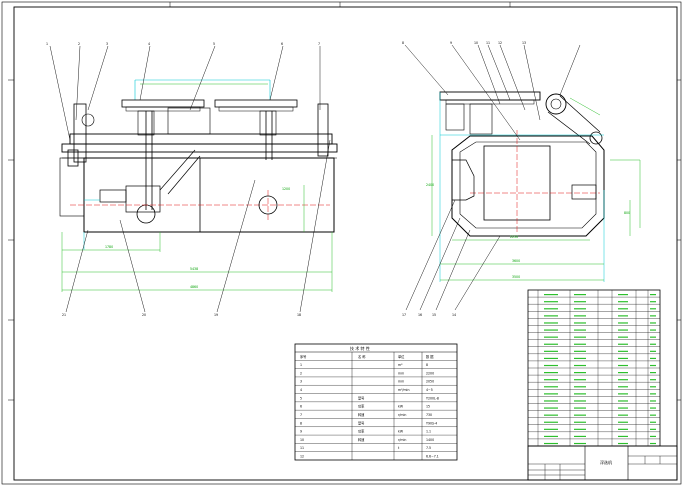 Image resolution: width=683 pixels, height=486 pixels. Describe the element at coordinates (301, 365) in the screenshot. I see `spec-cell: 1` at that location.